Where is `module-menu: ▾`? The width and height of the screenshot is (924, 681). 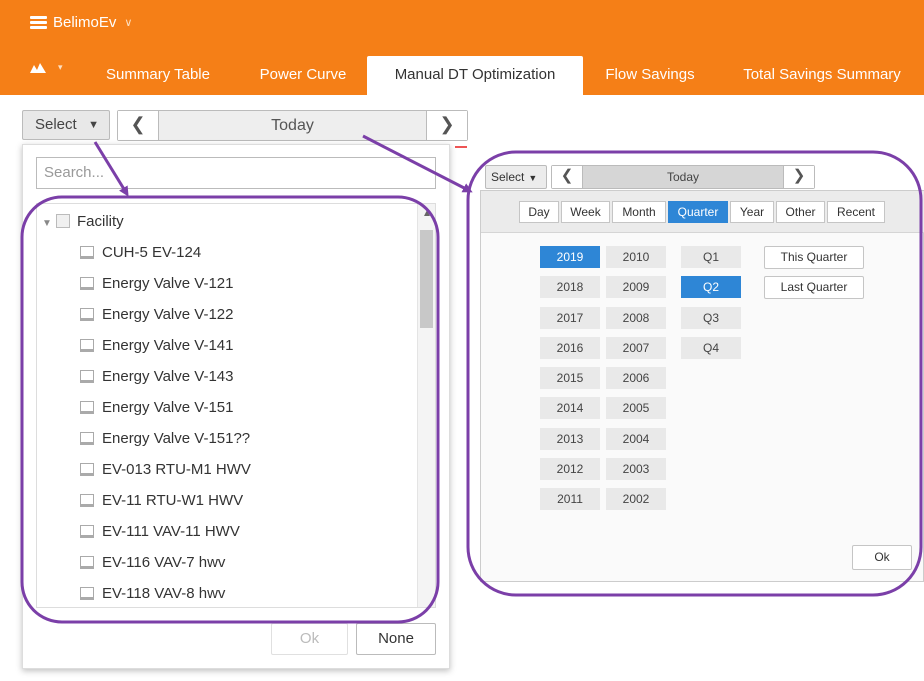
module-menu: ▾ is located at coordinates (46, 67).